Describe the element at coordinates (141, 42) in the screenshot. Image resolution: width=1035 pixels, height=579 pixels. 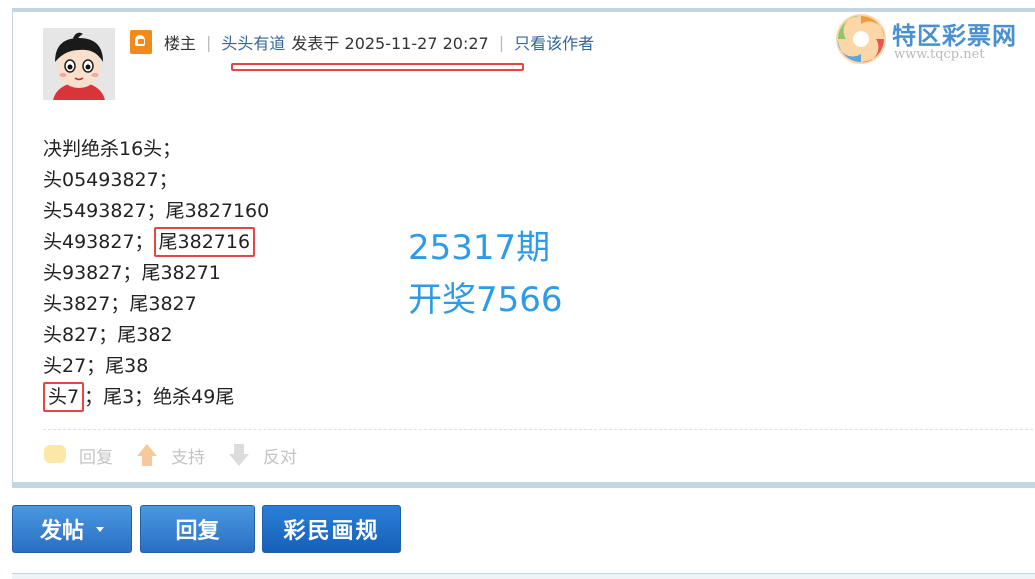
I see `floor-owner-icon` at that location.